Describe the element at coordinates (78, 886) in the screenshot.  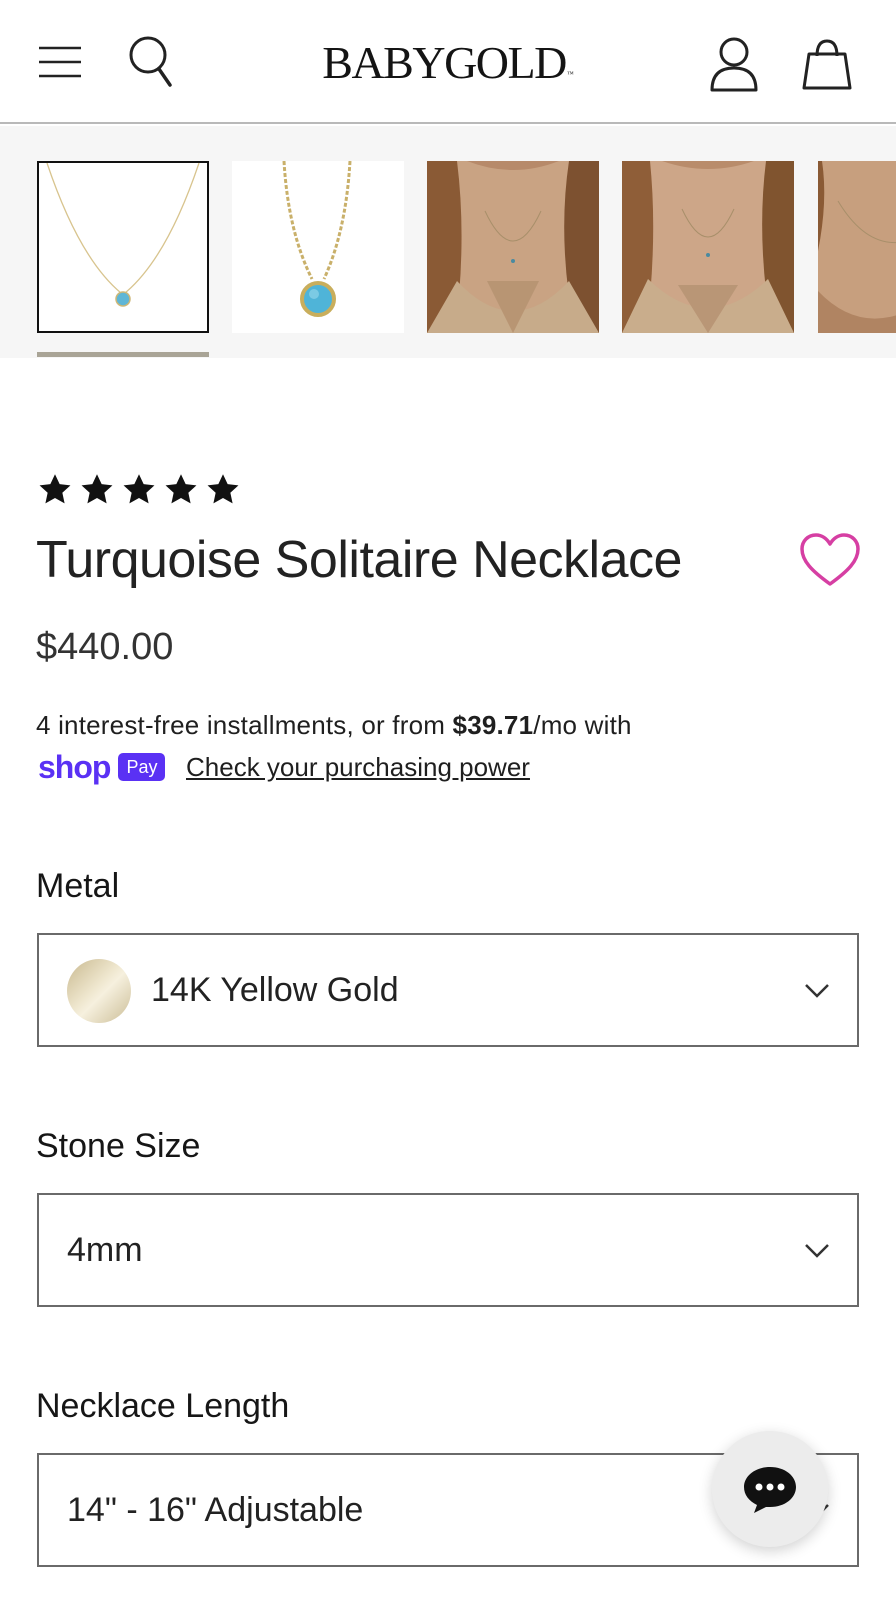
I see `metal-label: Metal` at that location.